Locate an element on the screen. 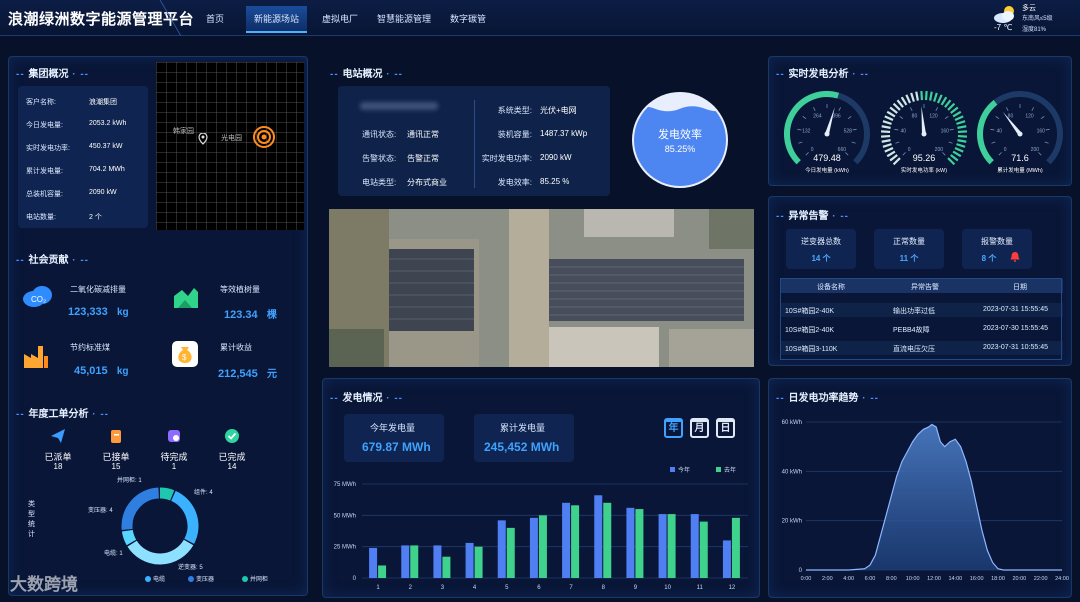 This screenshot has width=1080, height=602. area-xtick-label: 16:00 is located at coordinates (977, 579).